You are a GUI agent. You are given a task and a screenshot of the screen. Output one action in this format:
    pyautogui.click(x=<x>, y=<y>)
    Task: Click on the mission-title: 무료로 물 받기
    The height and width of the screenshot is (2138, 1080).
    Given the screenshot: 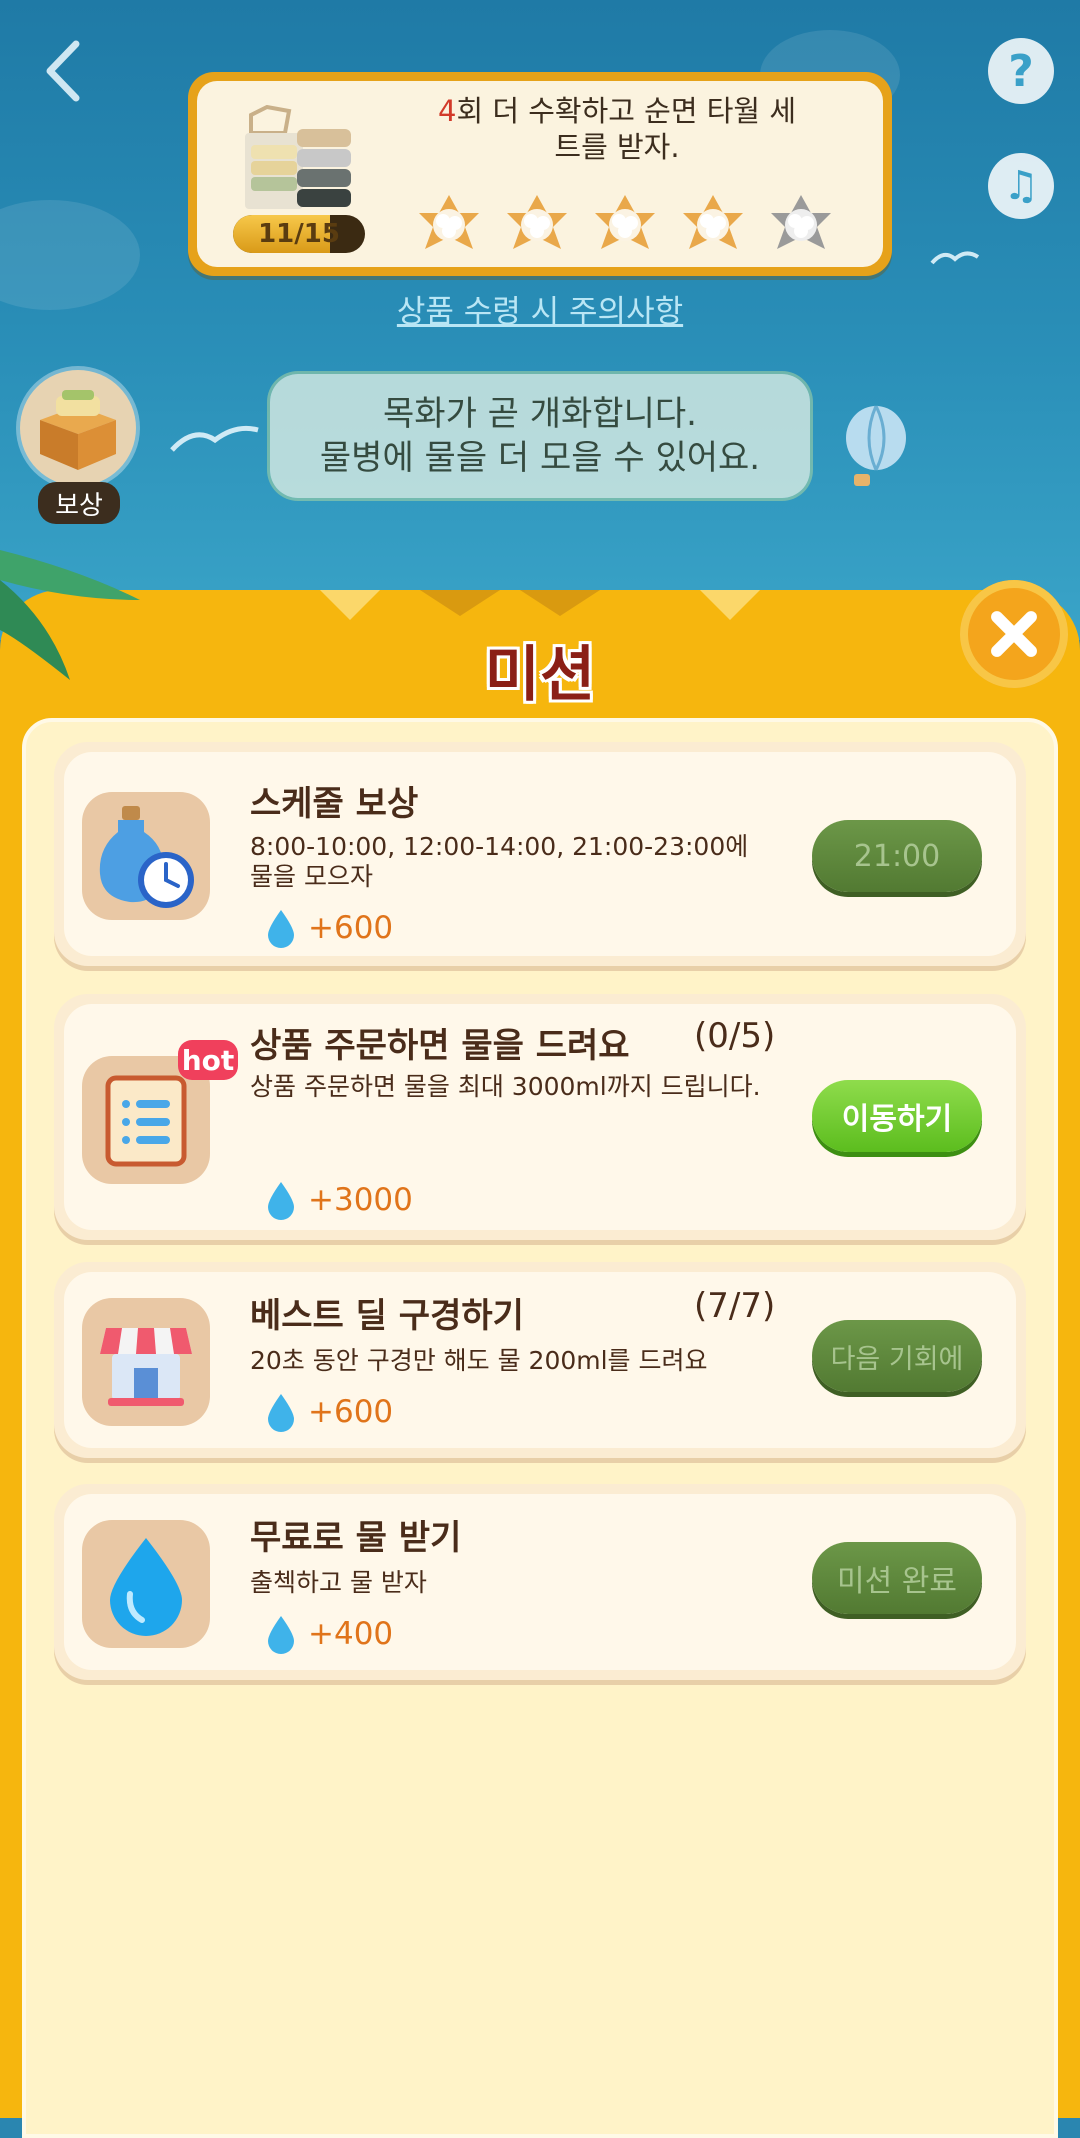 What is the action you would take?
    pyautogui.click(x=356, y=1538)
    